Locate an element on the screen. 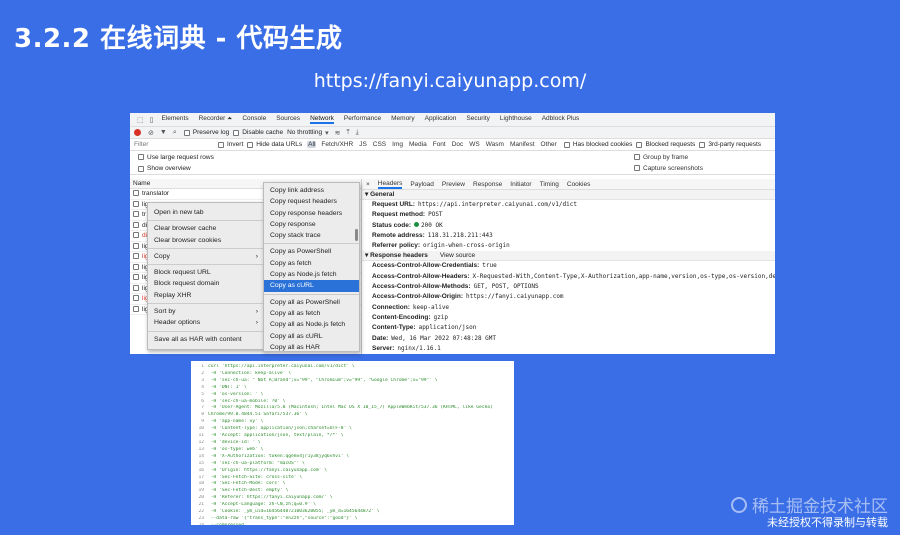  context-menu-item: Clear browser cookies is located at coordinates (206, 240).